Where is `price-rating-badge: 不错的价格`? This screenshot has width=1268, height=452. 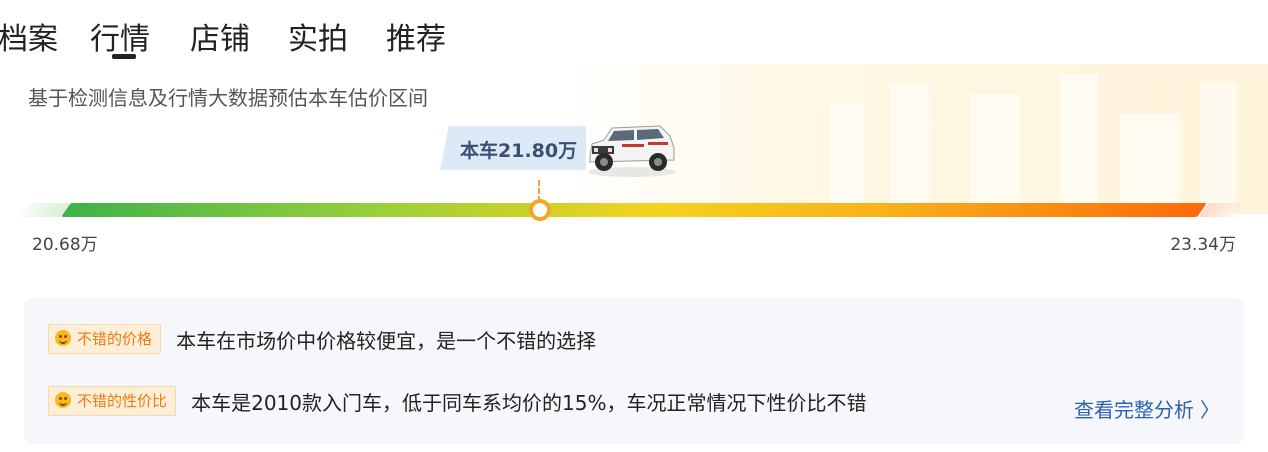 price-rating-badge: 不错的价格 is located at coordinates (105, 339).